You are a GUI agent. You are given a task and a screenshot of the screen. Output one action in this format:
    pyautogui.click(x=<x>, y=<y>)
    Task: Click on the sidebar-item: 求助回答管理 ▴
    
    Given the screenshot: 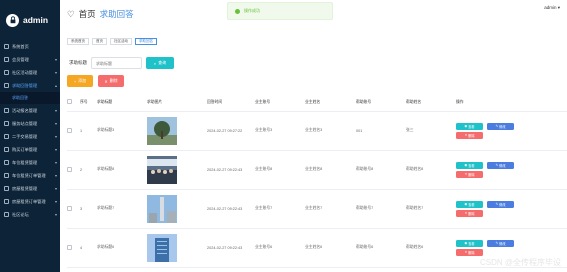 What is the action you would take?
    pyautogui.click(x=30, y=85)
    